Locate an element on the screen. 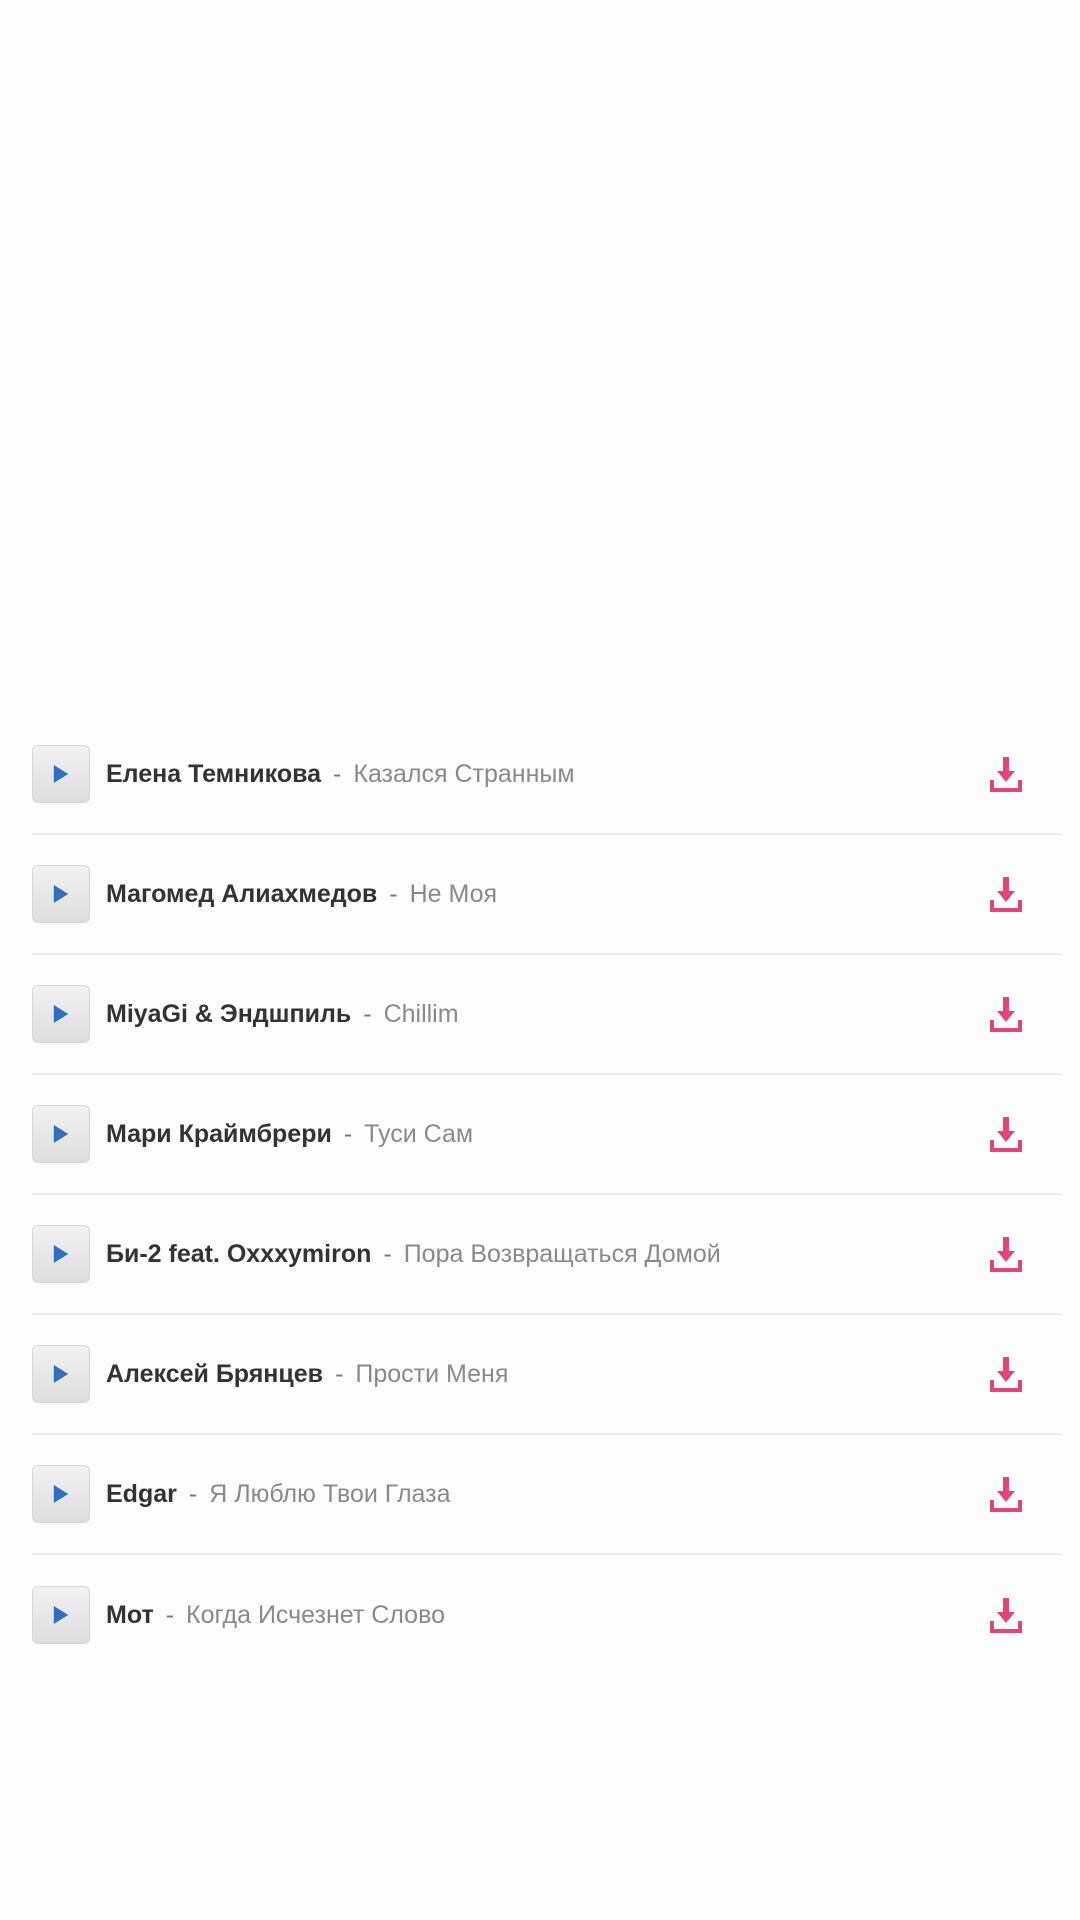  track-row: Edgar - Я Люблю Твои Глаза is located at coordinates (547, 1495).